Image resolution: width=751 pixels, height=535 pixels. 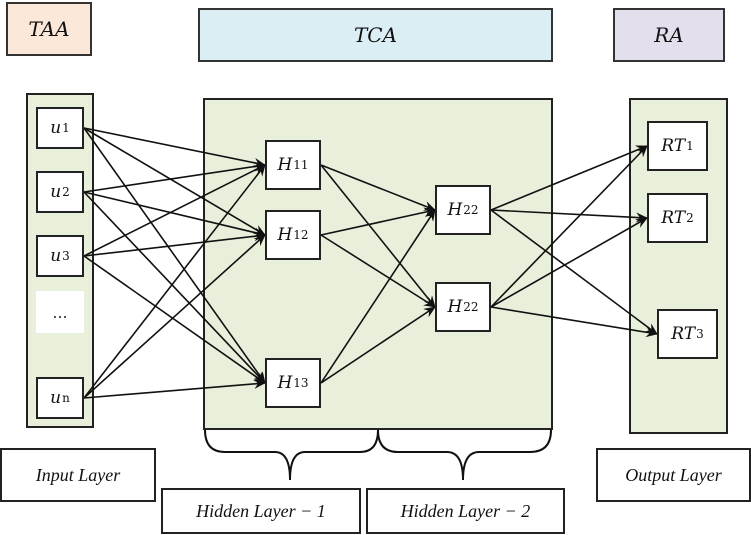 What do you see at coordinates (301, 235) in the screenshot?
I see `node-sub: 12` at bounding box center [301, 235].